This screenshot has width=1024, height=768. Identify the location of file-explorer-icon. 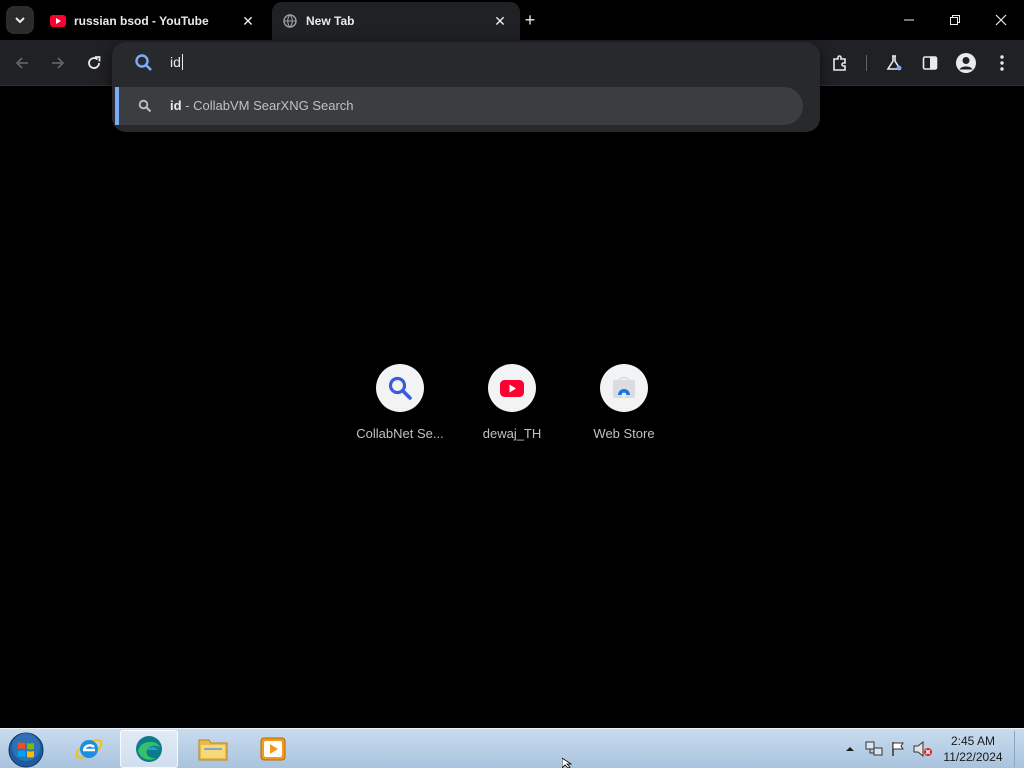
(213, 750).